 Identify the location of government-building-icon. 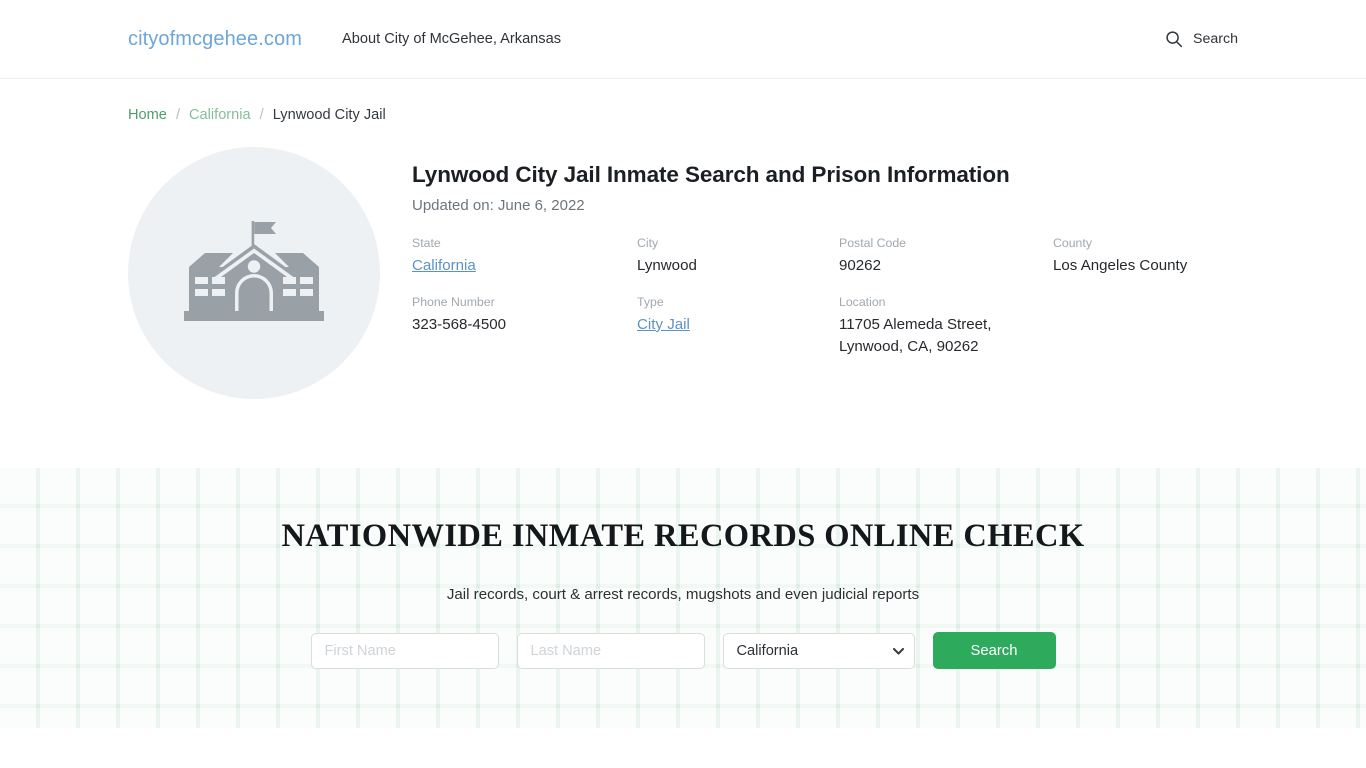
(254, 273).